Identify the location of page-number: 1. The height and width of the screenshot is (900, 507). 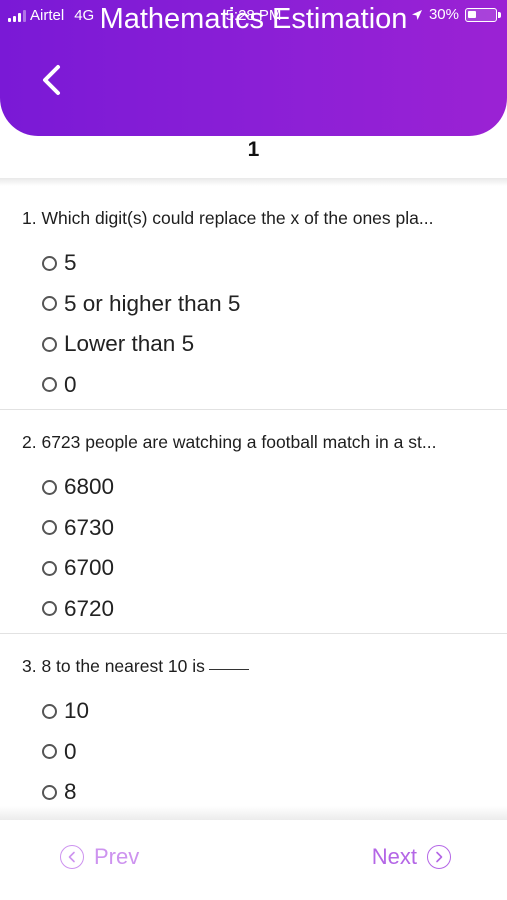
(253, 149).